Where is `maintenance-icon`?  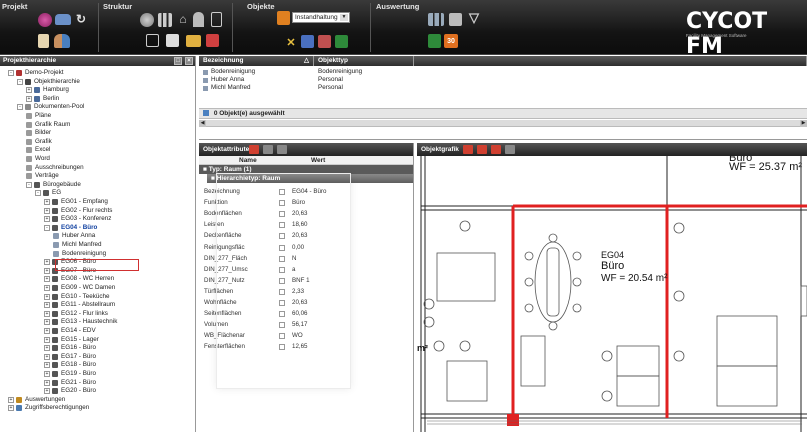 maintenance-icon is located at coordinates (283, 18).